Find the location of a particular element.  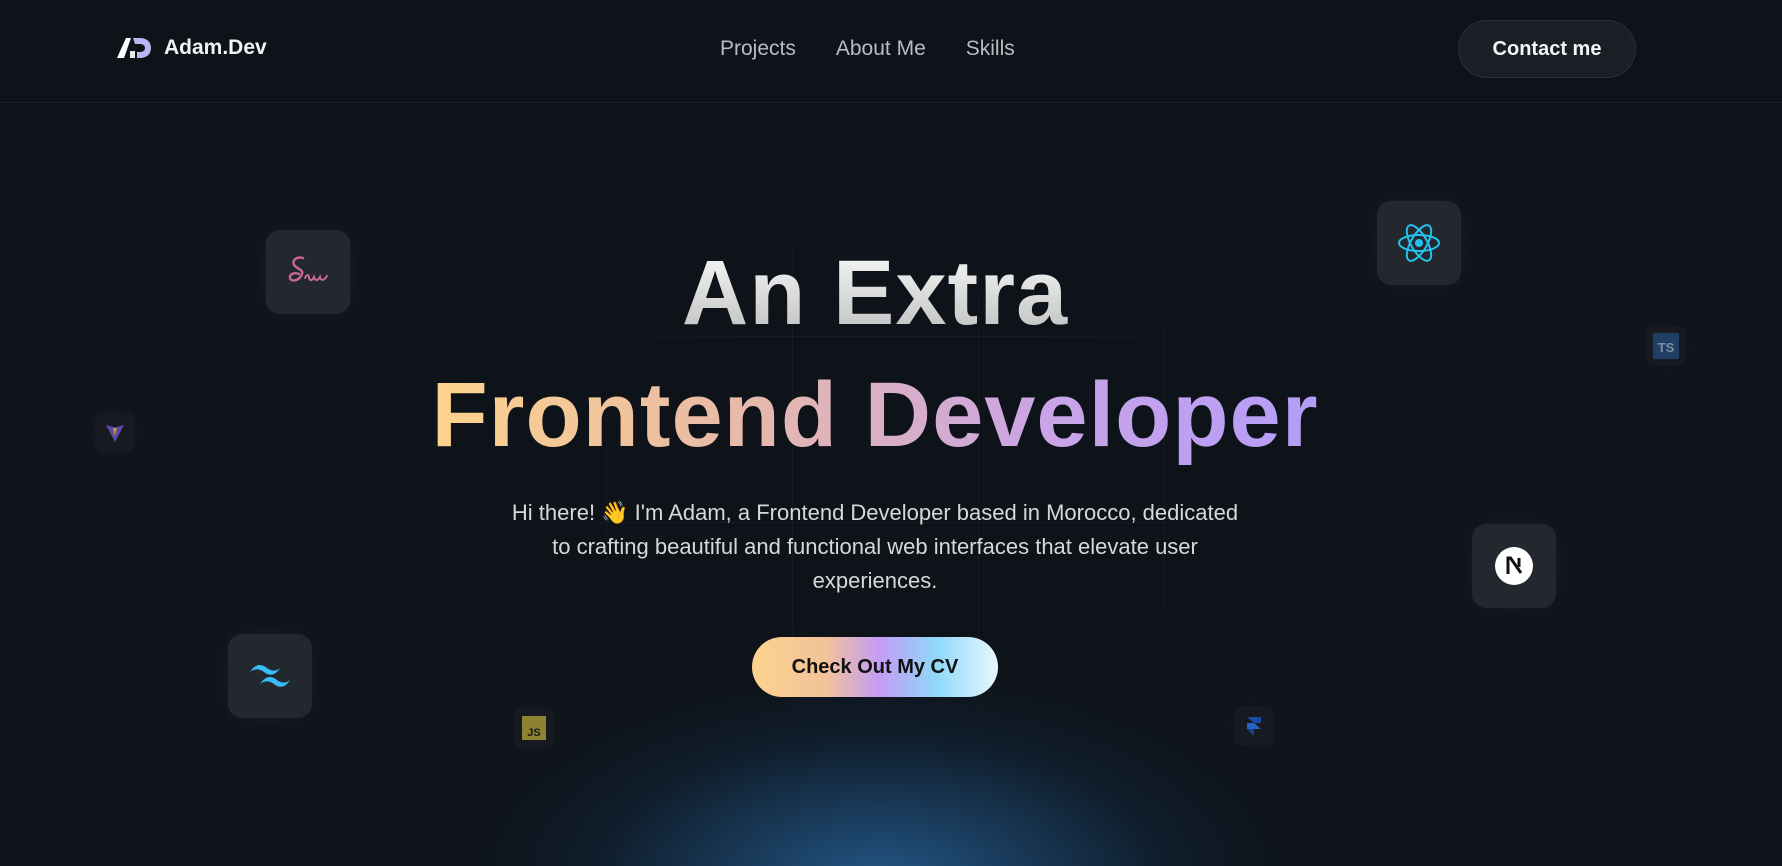

react-tile is located at coordinates (1419, 243).